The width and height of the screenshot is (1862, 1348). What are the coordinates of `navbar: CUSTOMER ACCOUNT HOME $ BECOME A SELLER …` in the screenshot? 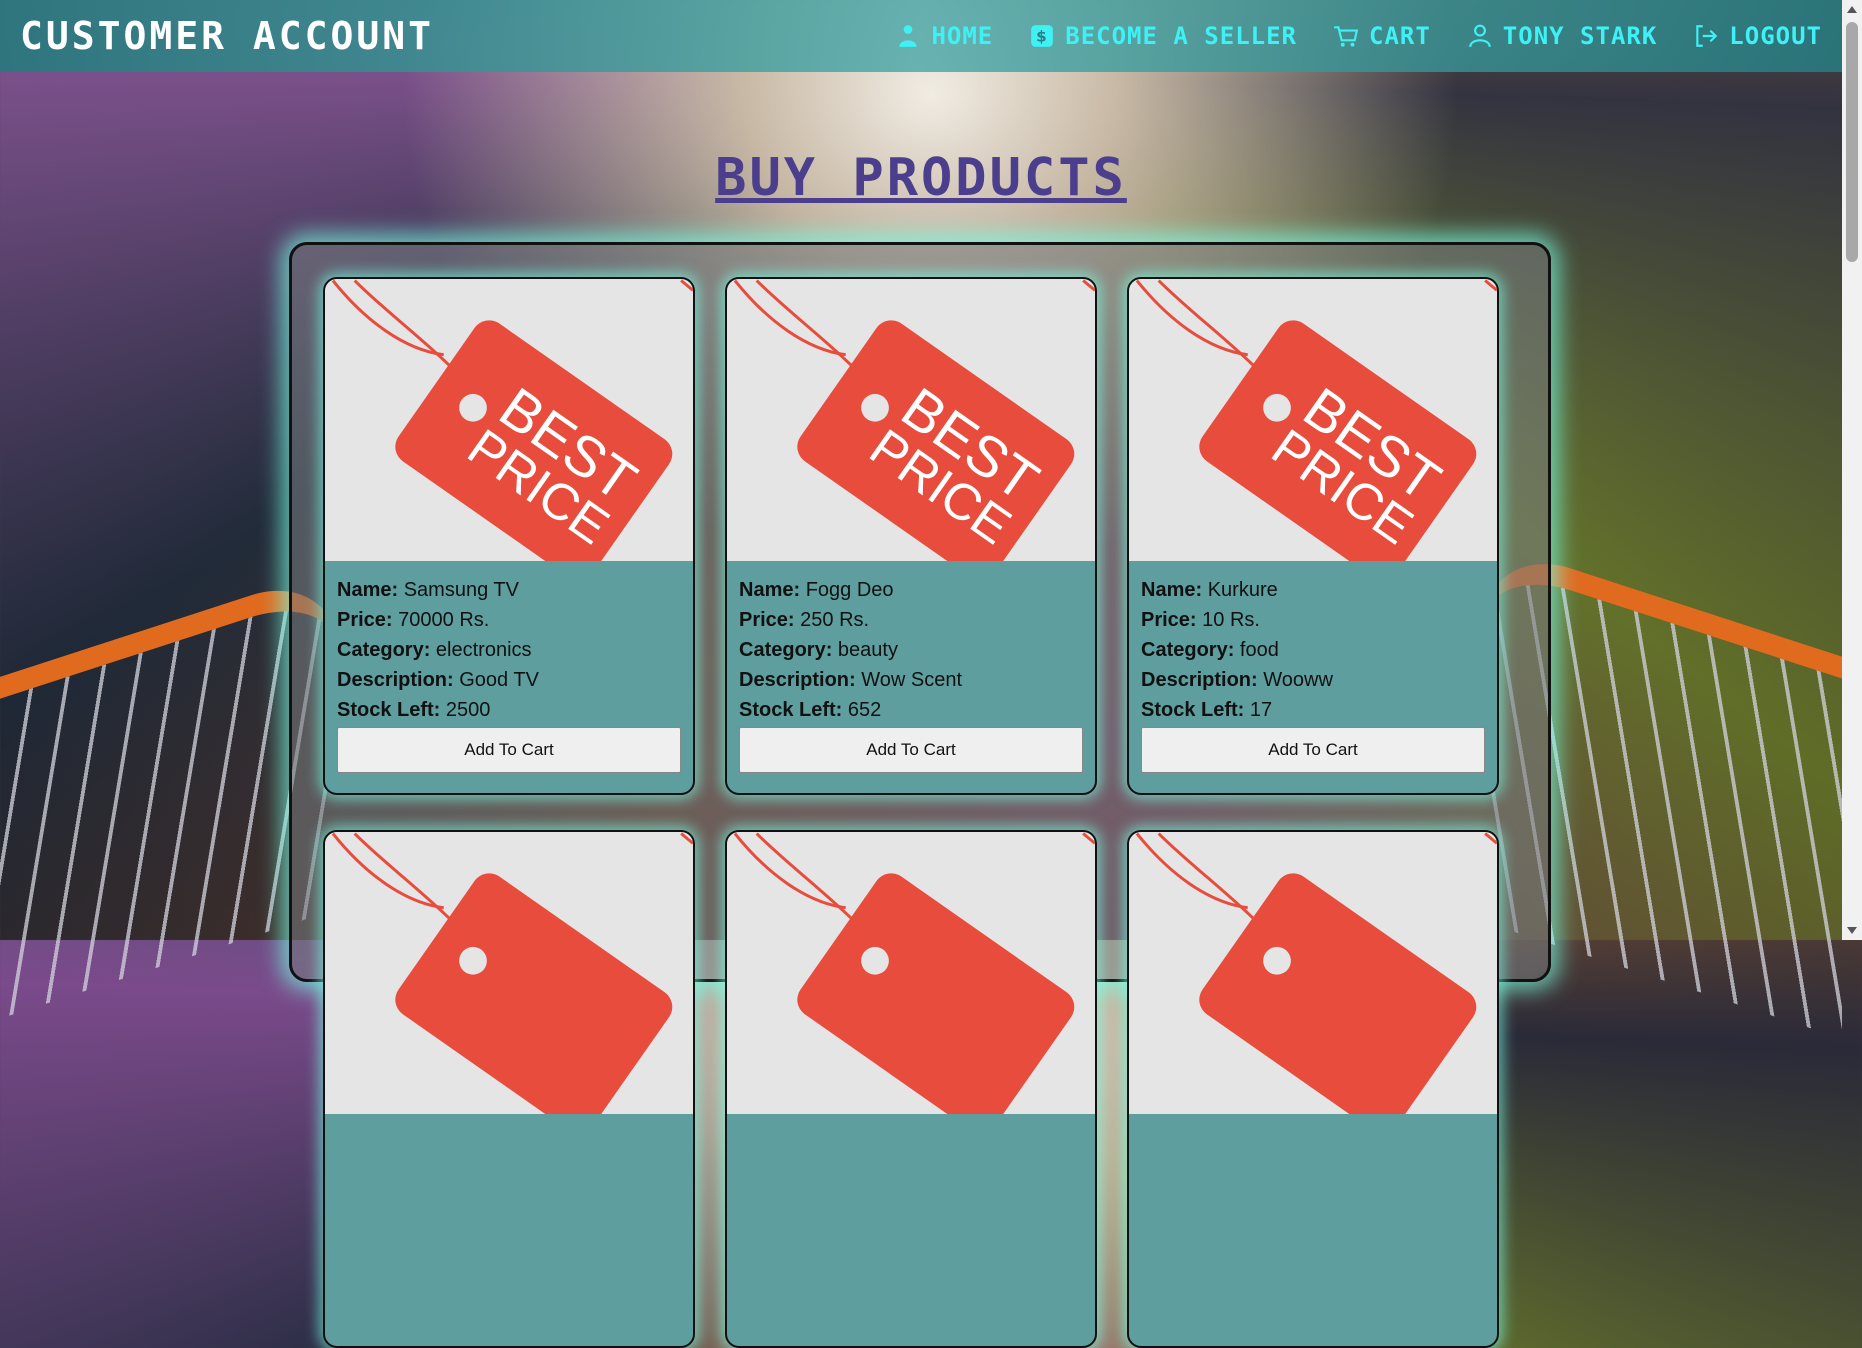 It's located at (921, 36).